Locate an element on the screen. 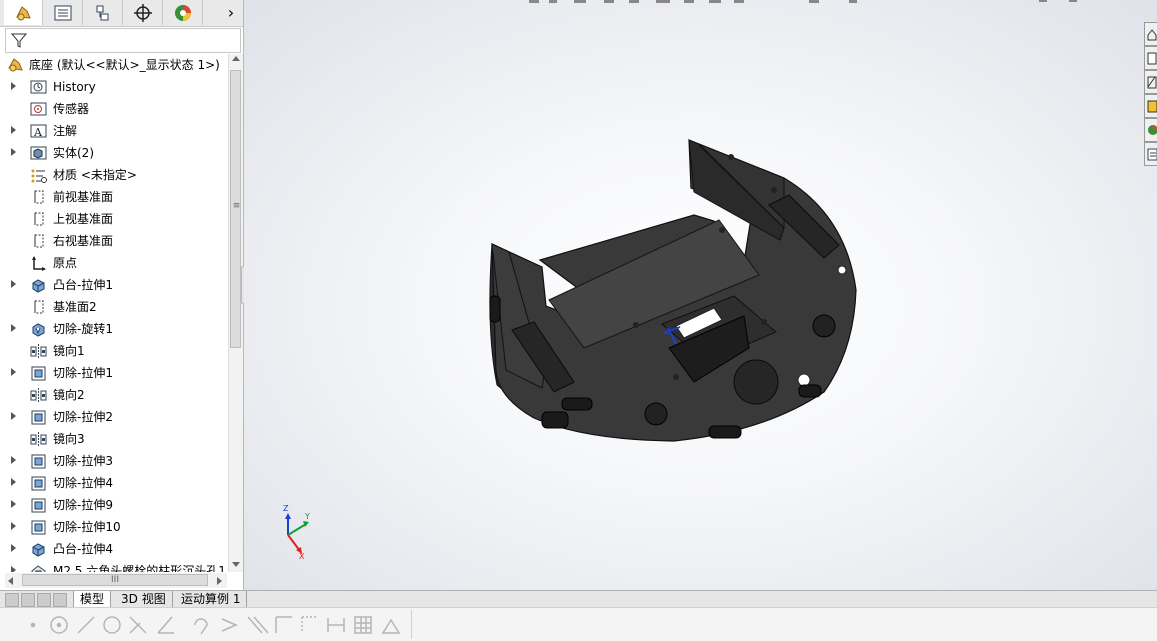 The height and width of the screenshot is (641, 1157). tree-item: 凸台-拉伸1 is located at coordinates (114, 285).